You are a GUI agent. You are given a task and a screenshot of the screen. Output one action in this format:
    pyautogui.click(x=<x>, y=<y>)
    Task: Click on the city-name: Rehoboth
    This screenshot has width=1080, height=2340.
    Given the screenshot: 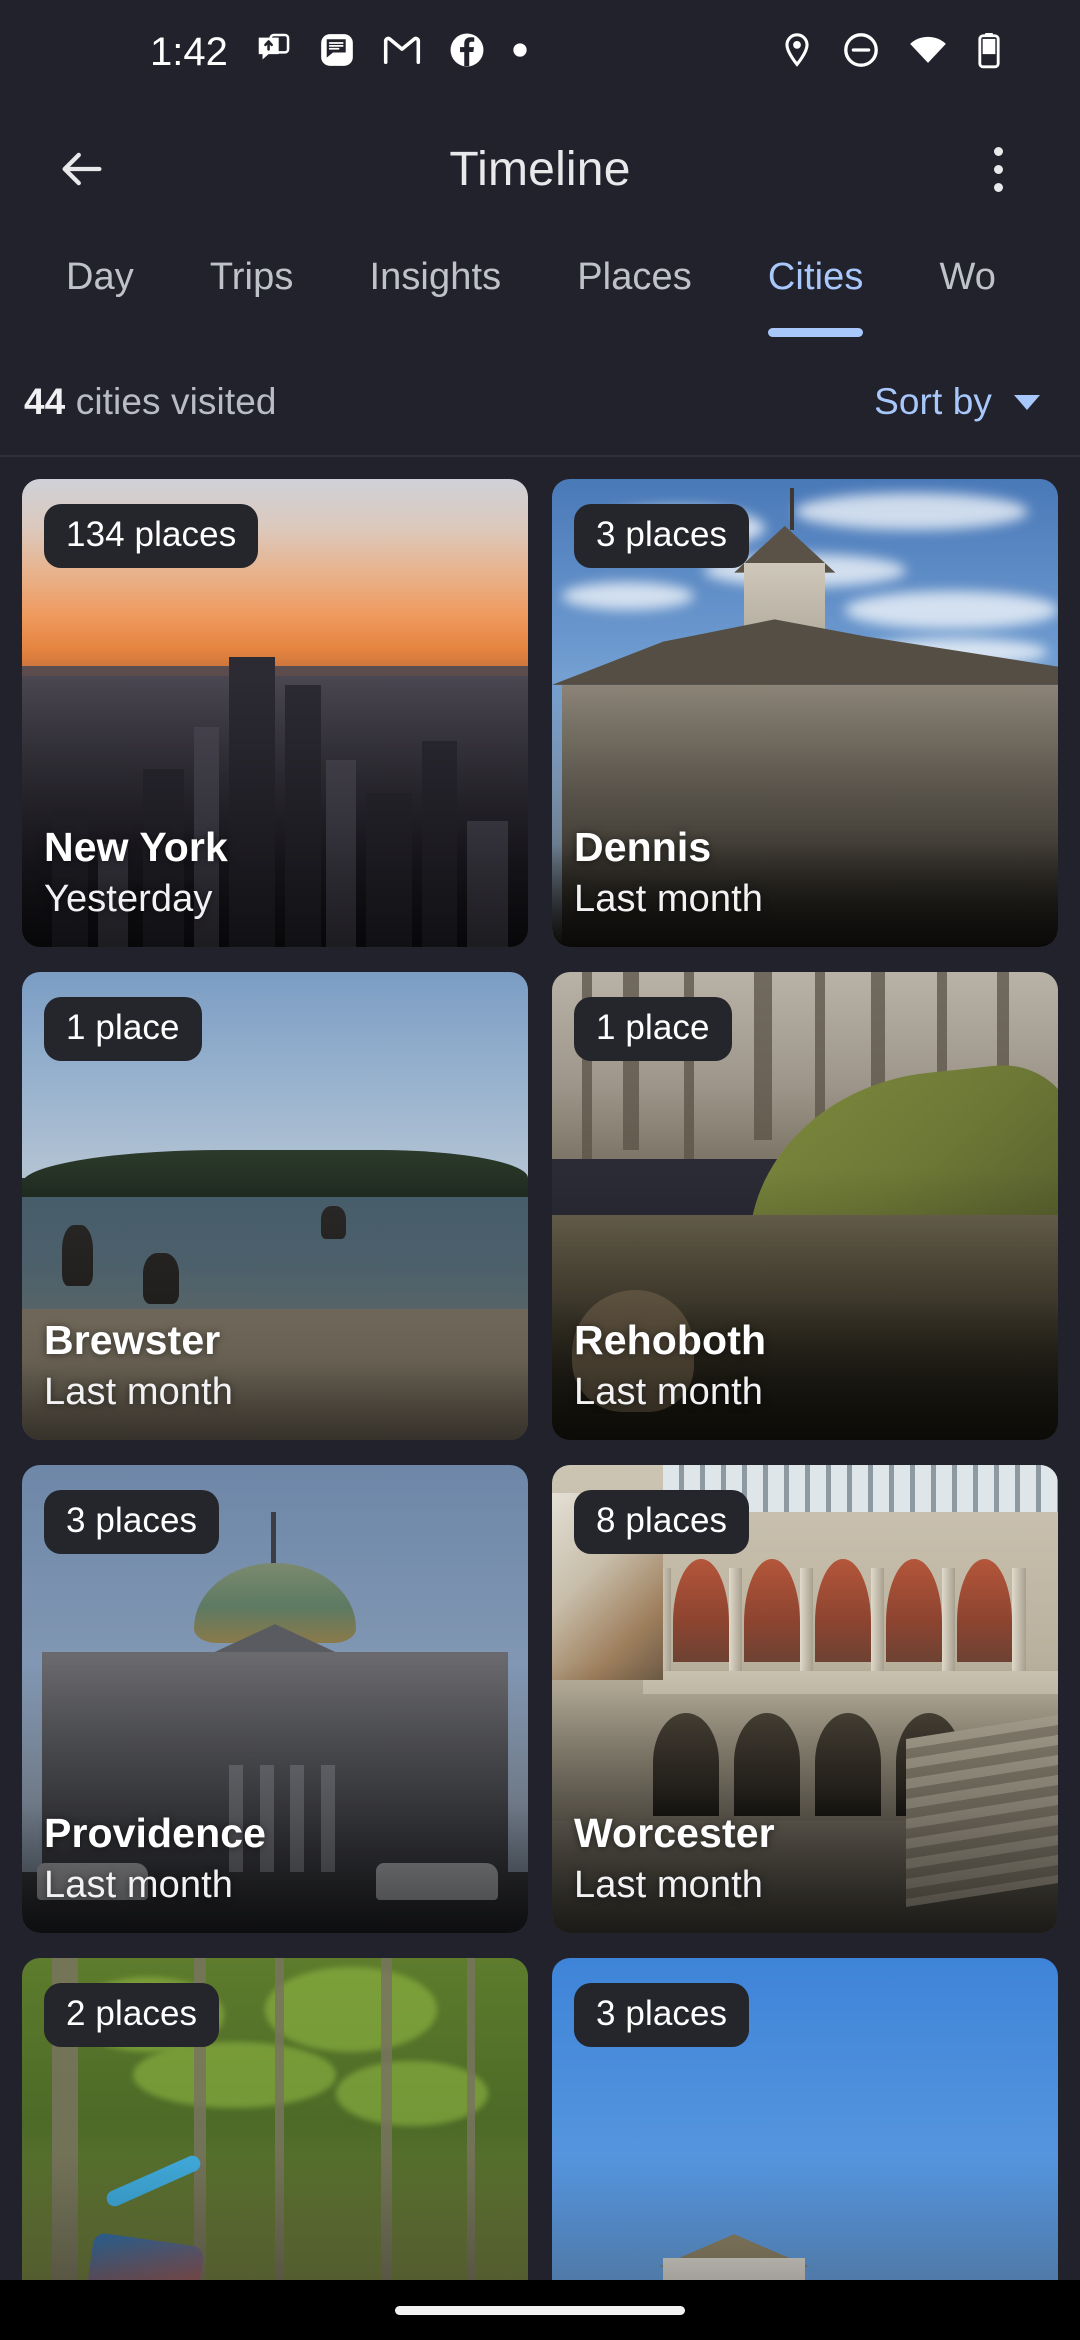 What is the action you would take?
    pyautogui.click(x=670, y=1340)
    